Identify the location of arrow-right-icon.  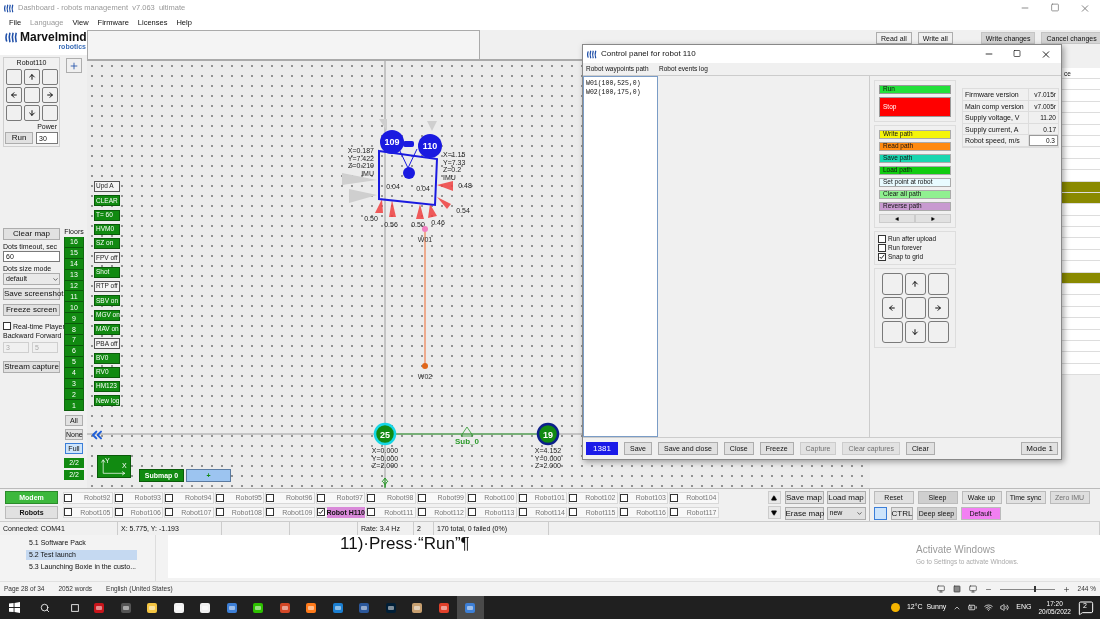
(49, 95).